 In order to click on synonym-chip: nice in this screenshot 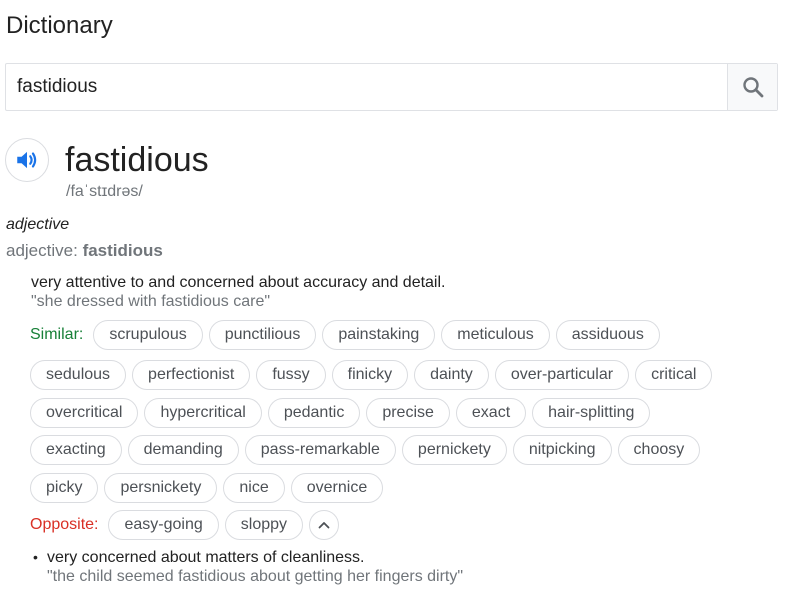, I will do `click(254, 488)`.